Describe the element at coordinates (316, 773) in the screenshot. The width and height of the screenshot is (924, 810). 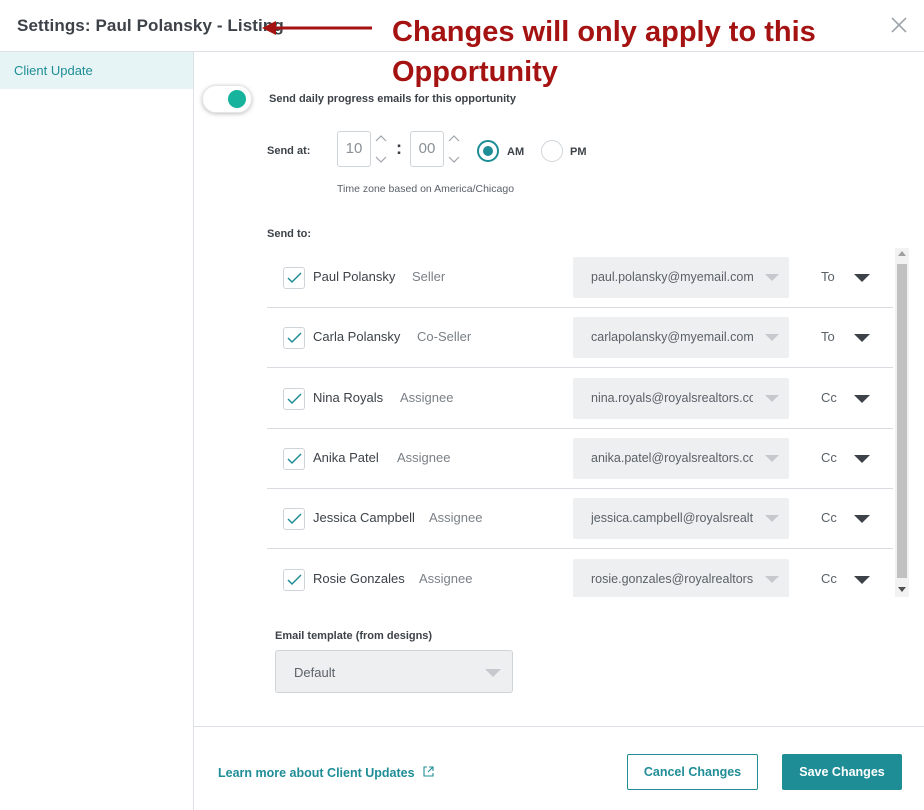
I see `learn-more-link: Learn more about Client Updates` at that location.